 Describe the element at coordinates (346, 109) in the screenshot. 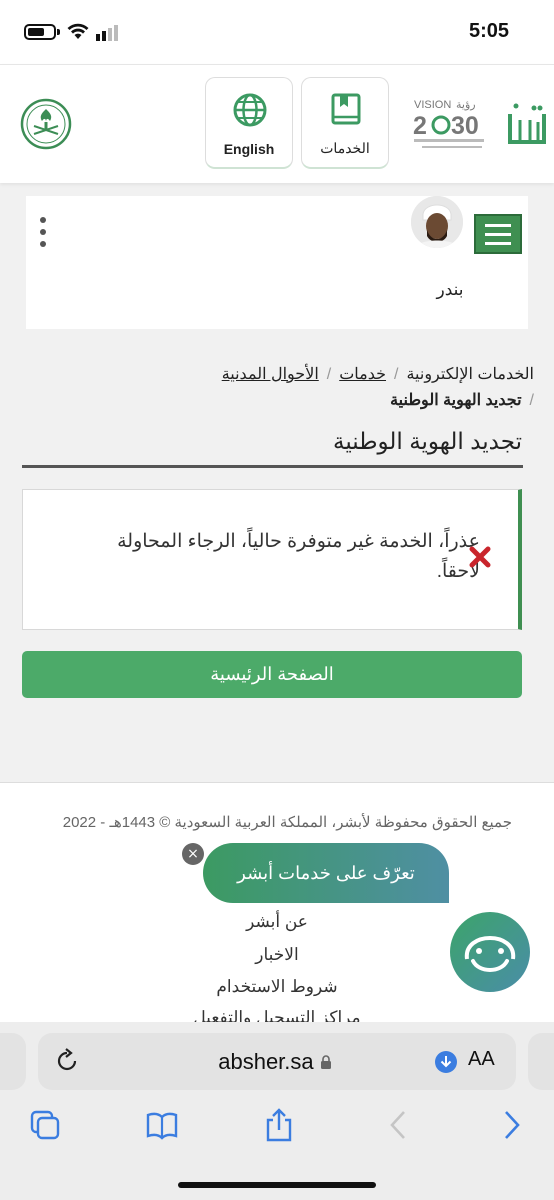

I see `book-icon` at that location.